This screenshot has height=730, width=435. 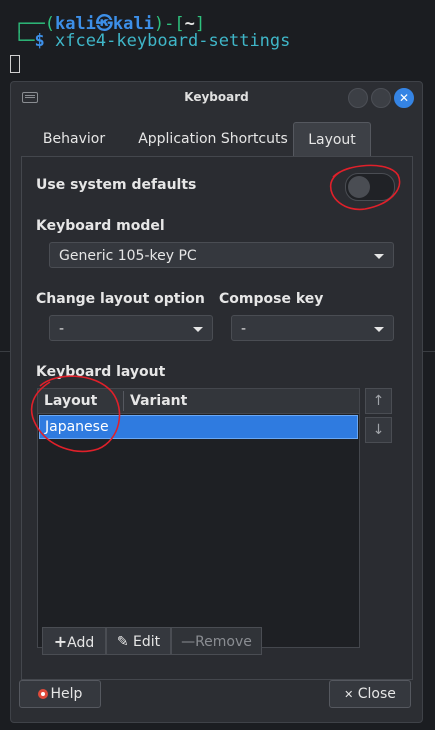 I want to click on annotation-circle-layout, so click(x=75, y=414).